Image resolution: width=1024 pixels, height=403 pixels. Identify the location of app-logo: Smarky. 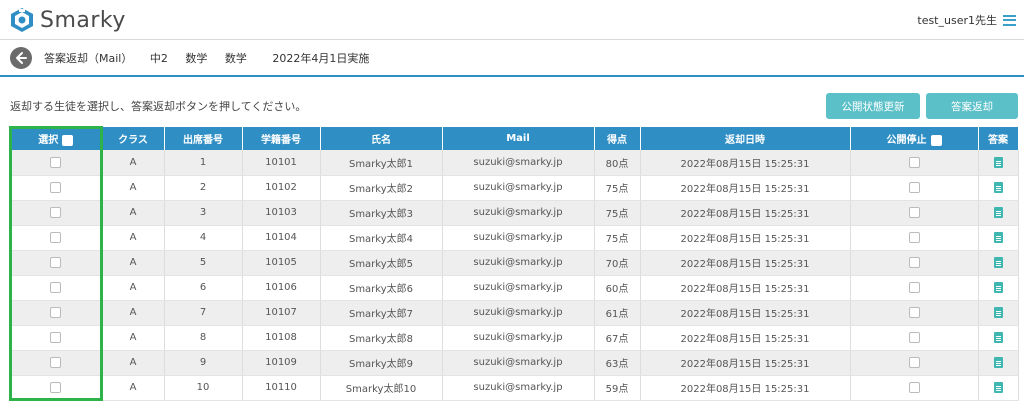
(67, 20).